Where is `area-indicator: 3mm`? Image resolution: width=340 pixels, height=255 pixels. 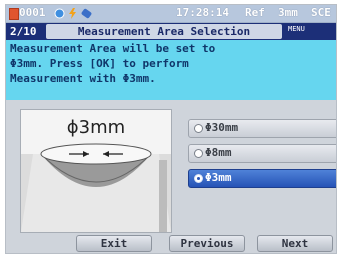
area-indicator: 3mm is located at coordinates (288, 12).